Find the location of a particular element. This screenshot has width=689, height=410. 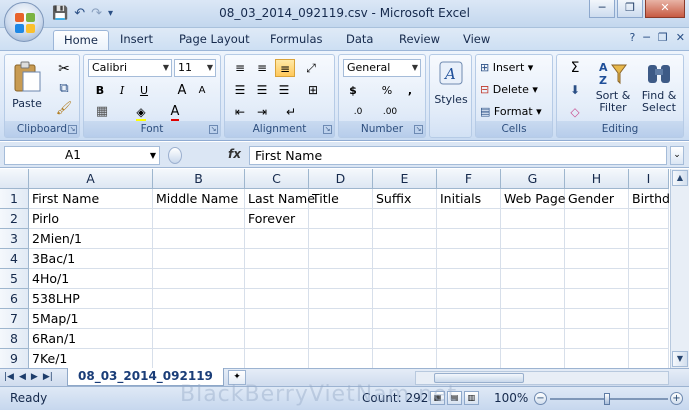

cell-g6 is located at coordinates (533, 299).